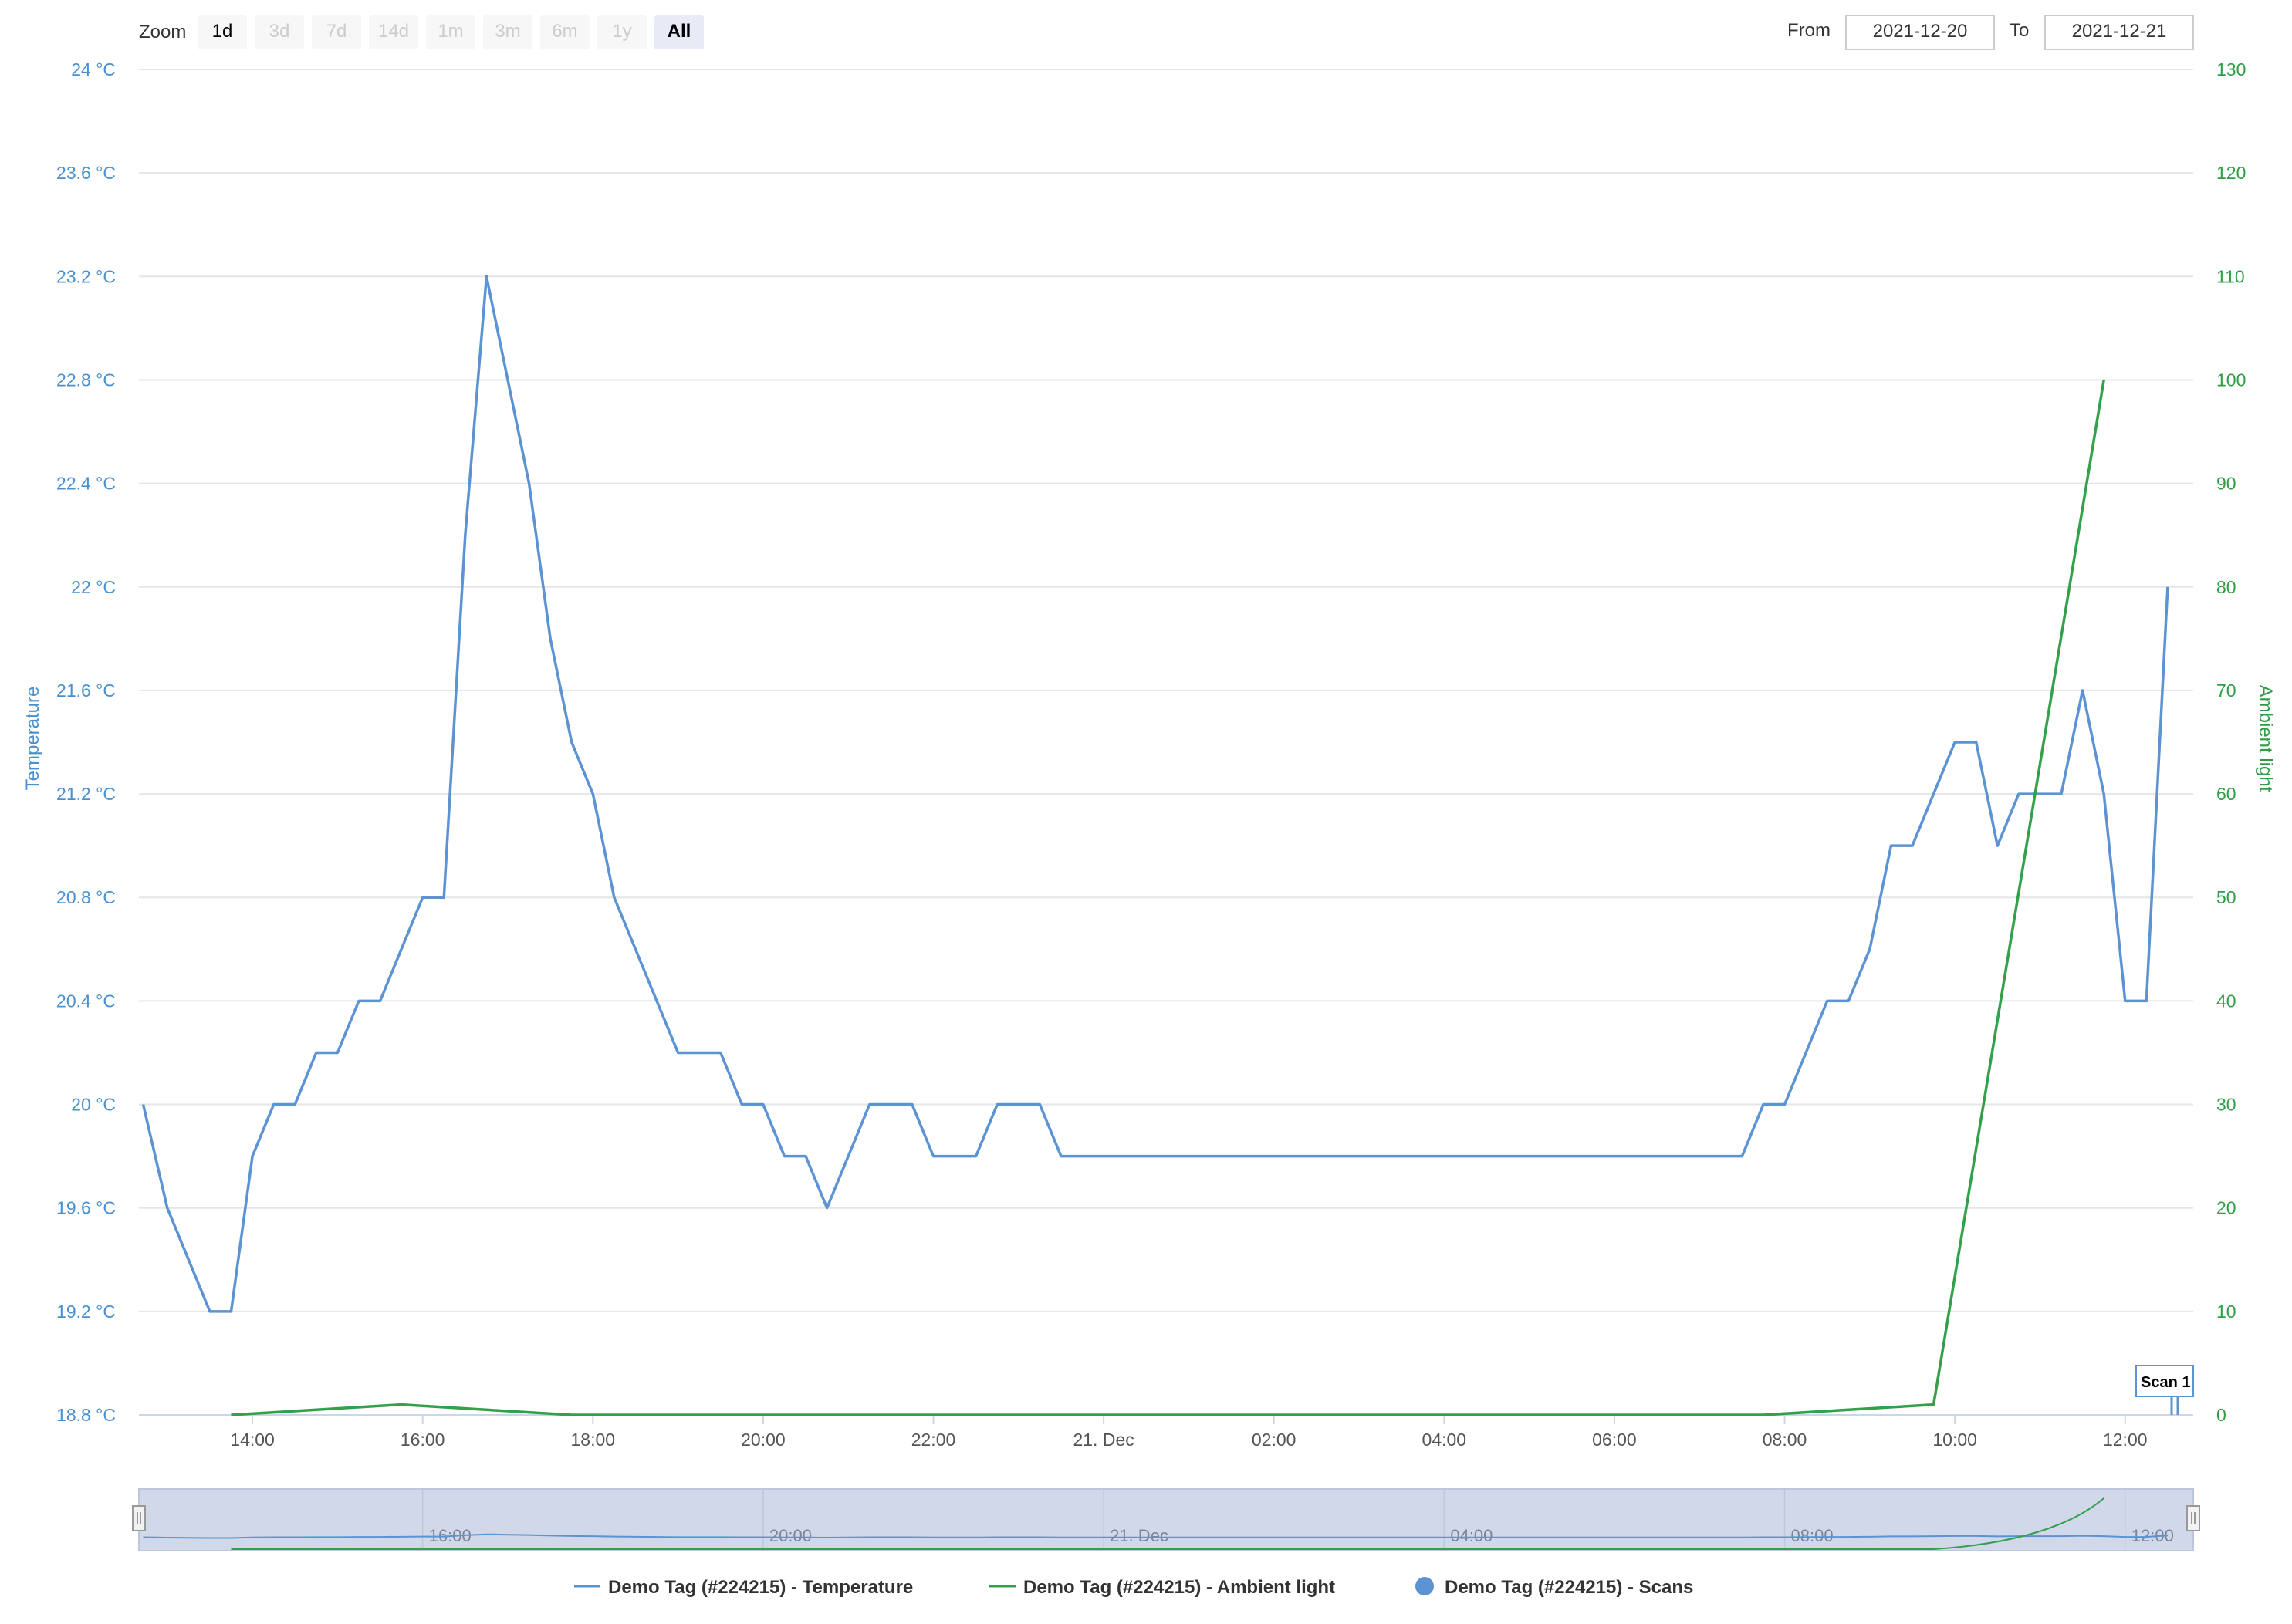 This screenshot has width=2292, height=1624. Describe the element at coordinates (86, 1415) in the screenshot. I see `y-left-tick-label: 18.8 °C` at that location.